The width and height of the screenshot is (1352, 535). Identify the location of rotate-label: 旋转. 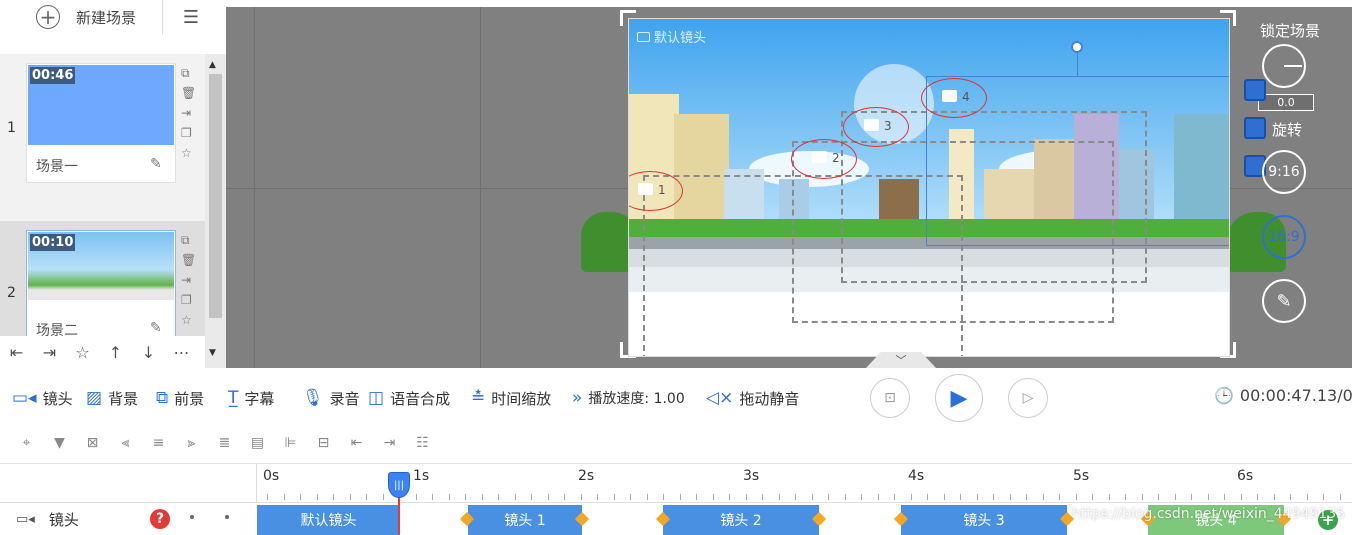
(1287, 129).